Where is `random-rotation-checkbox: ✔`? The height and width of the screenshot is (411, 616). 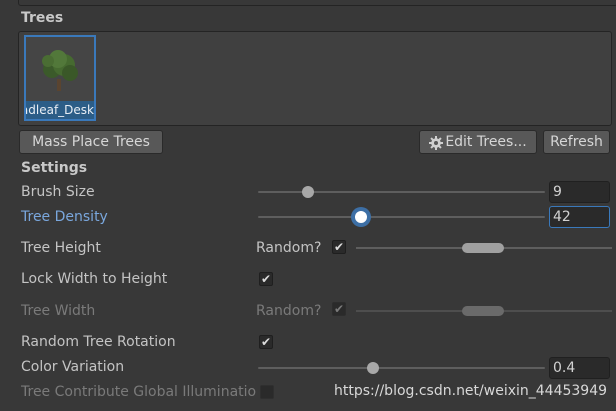
random-rotation-checkbox: ✔ is located at coordinates (266, 342).